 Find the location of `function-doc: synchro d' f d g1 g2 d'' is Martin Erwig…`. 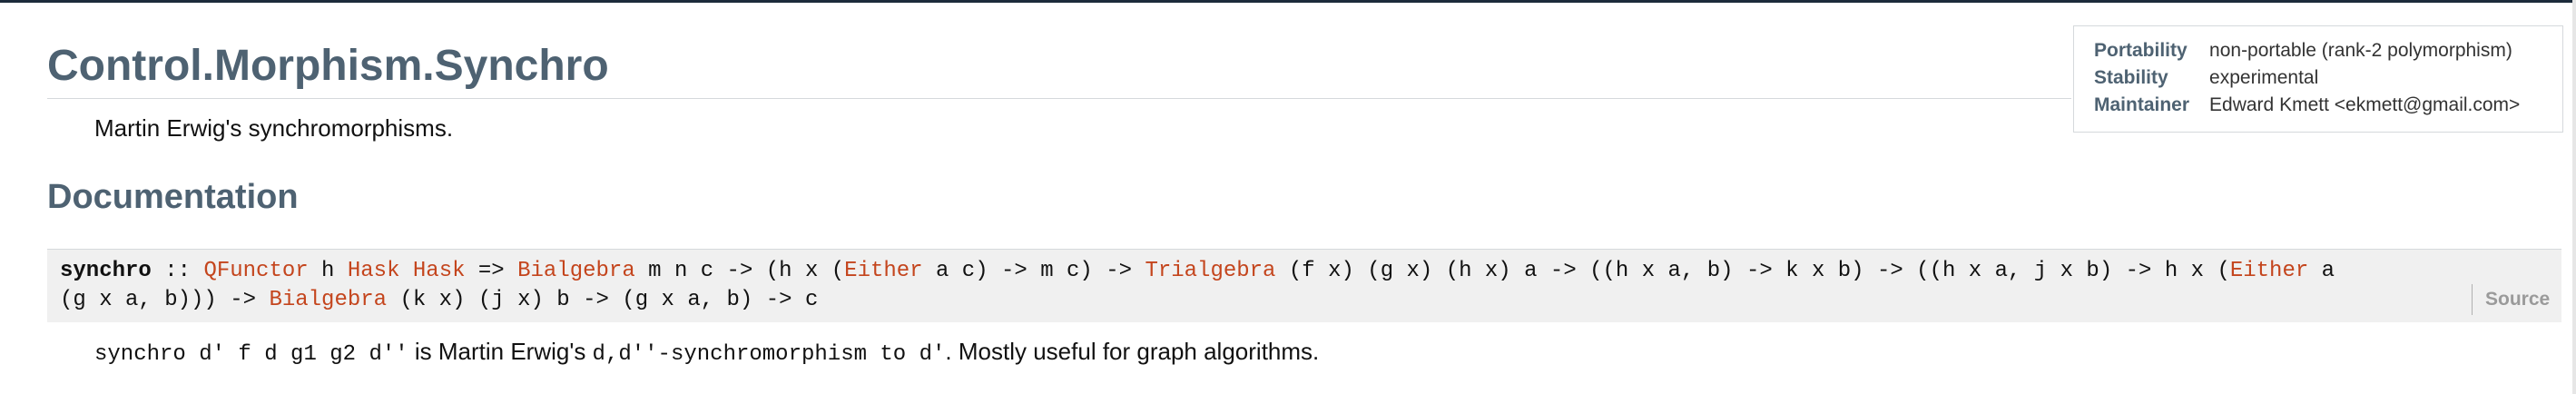

function-doc: synchro d' f d g1 g2 d'' is Martin Erwig… is located at coordinates (706, 352).